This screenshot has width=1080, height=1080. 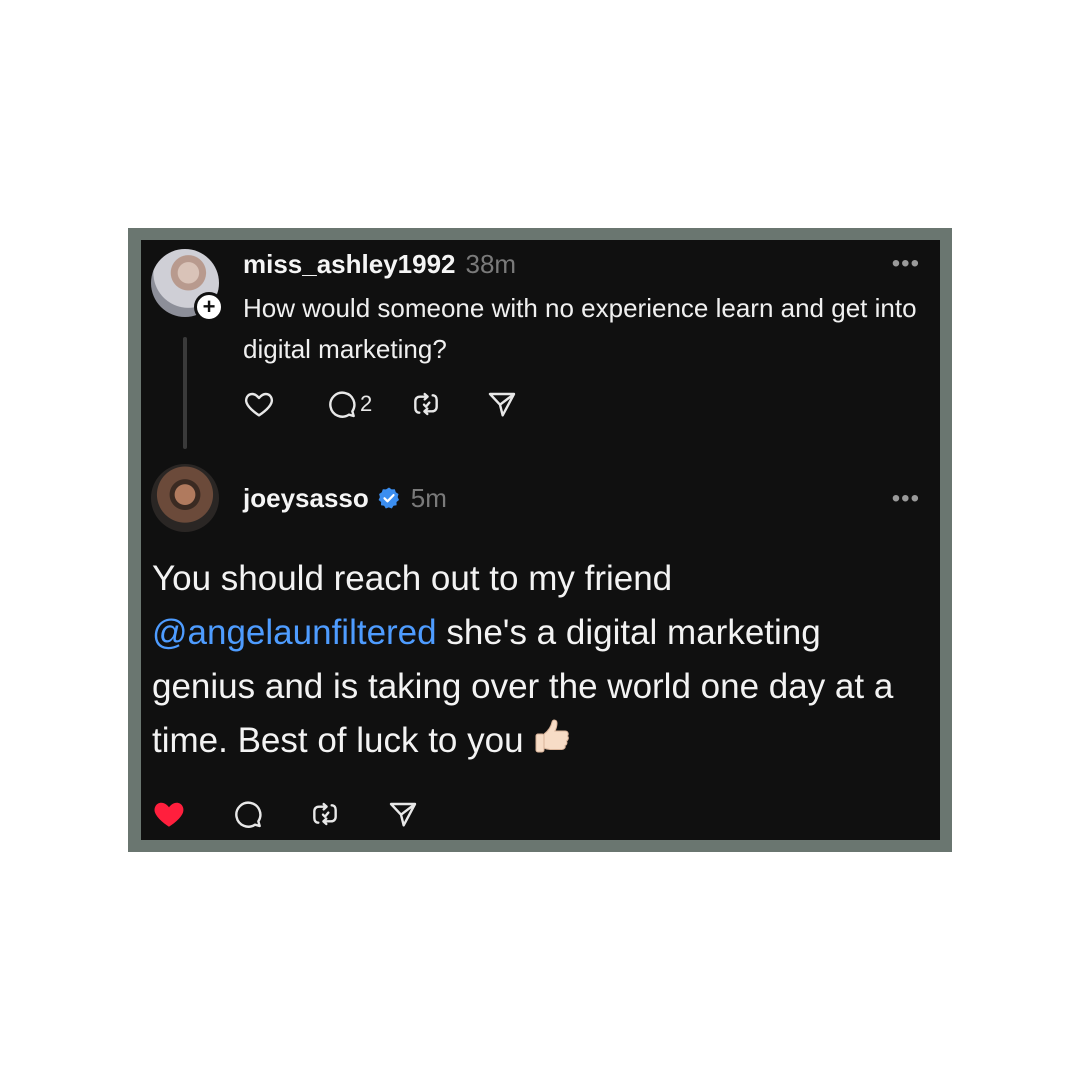 What do you see at coordinates (428, 497) in the screenshot?
I see `timestamp: 5m` at bounding box center [428, 497].